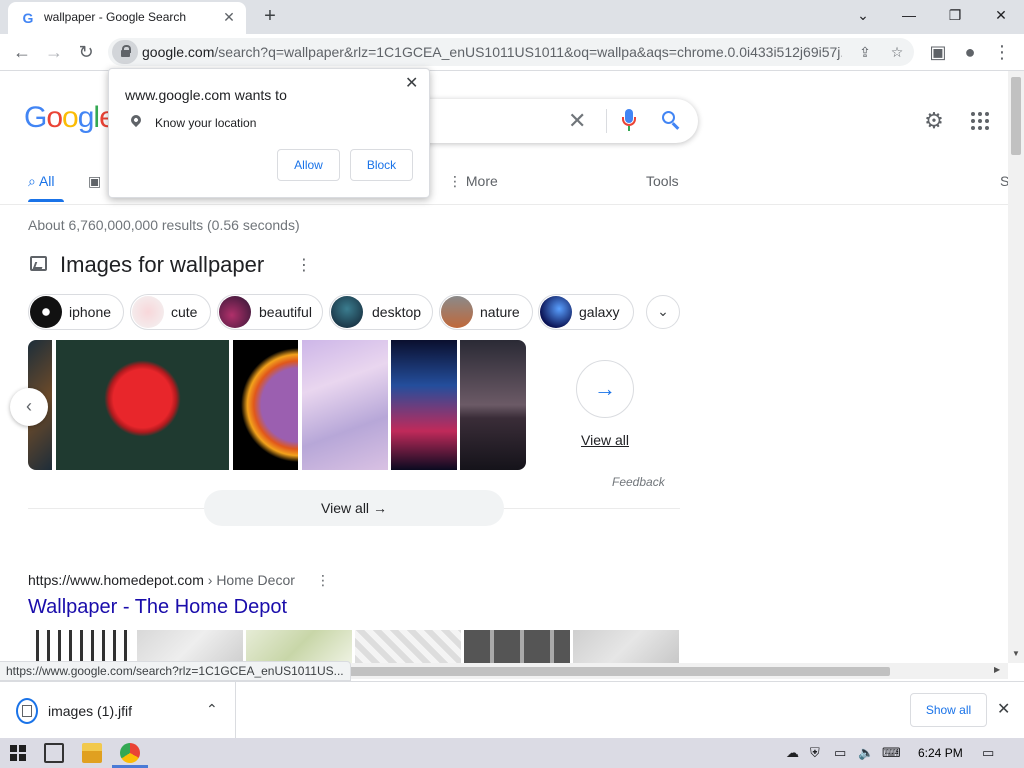  I want to click on block-button: Block, so click(381, 165).